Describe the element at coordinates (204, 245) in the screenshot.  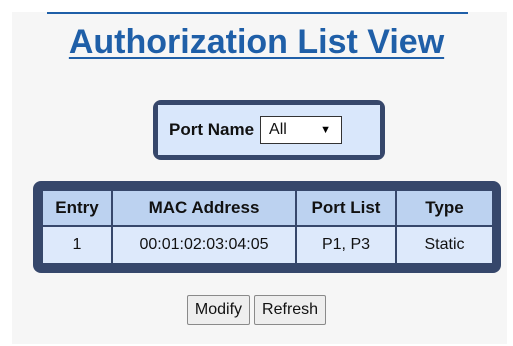
I see `cell-mac-address: 00:01:02:03:04:05` at that location.